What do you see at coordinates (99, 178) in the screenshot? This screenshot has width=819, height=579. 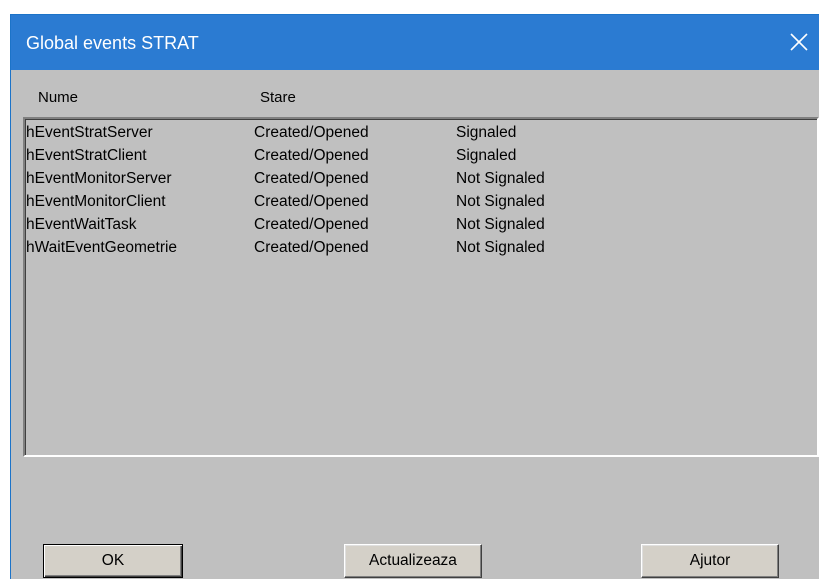 I see `event-name: hEventMonitorServer` at bounding box center [99, 178].